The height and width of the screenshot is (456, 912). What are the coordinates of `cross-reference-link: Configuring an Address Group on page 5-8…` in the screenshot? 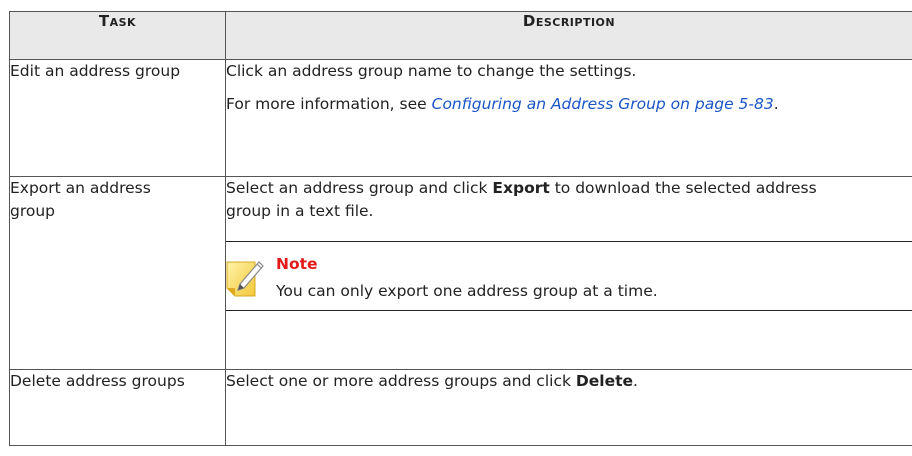 It's located at (603, 104).